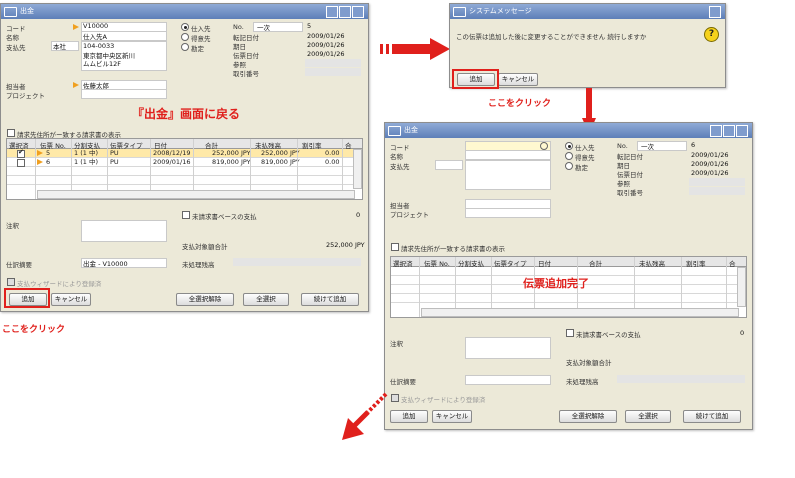 The image size is (795, 478). I want to click on code-value: V10000, so click(96, 26).